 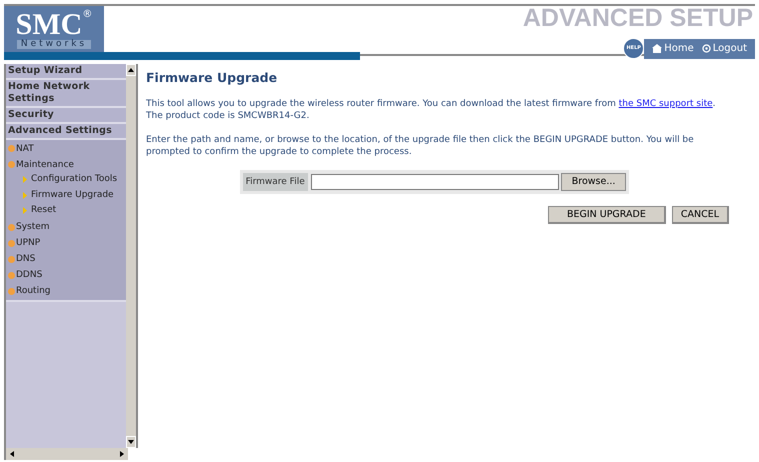 What do you see at coordinates (131, 70) in the screenshot?
I see `up-arrow-icon` at bounding box center [131, 70].